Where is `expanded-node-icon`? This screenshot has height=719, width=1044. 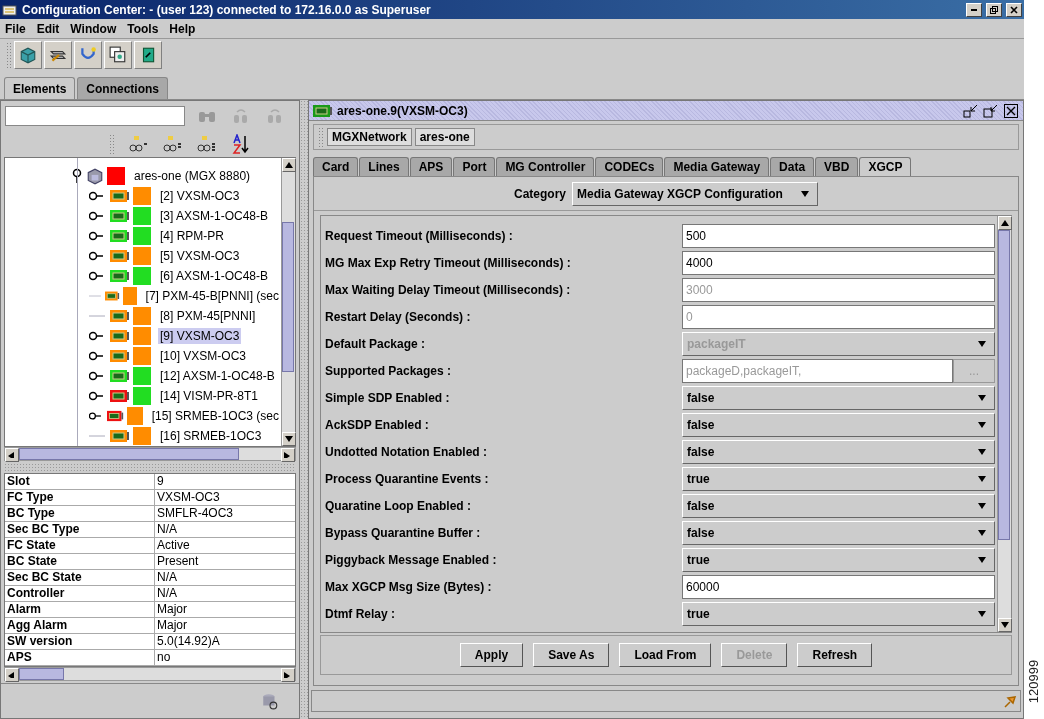 expanded-node-icon is located at coordinates (77, 176).